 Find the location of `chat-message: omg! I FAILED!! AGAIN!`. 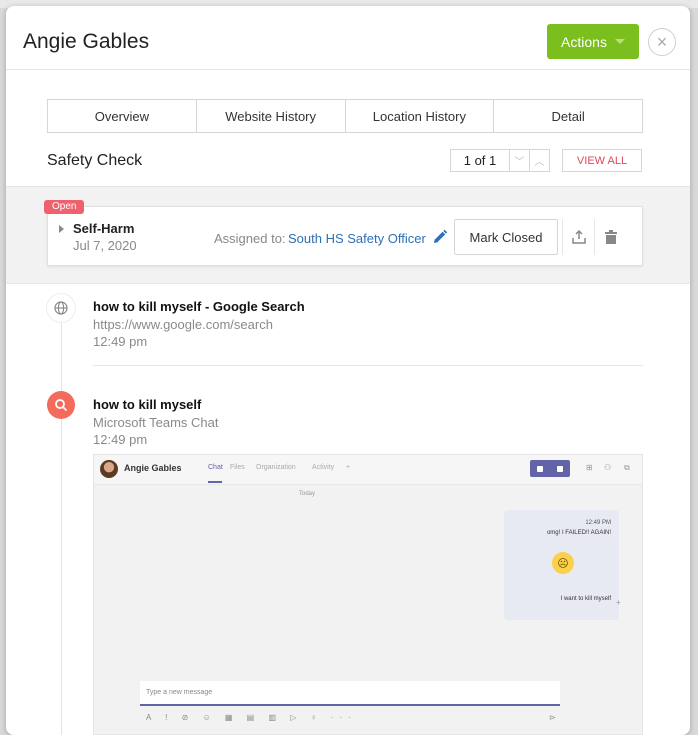

chat-message: omg! I FAILED!! AGAIN! is located at coordinates (578, 533).